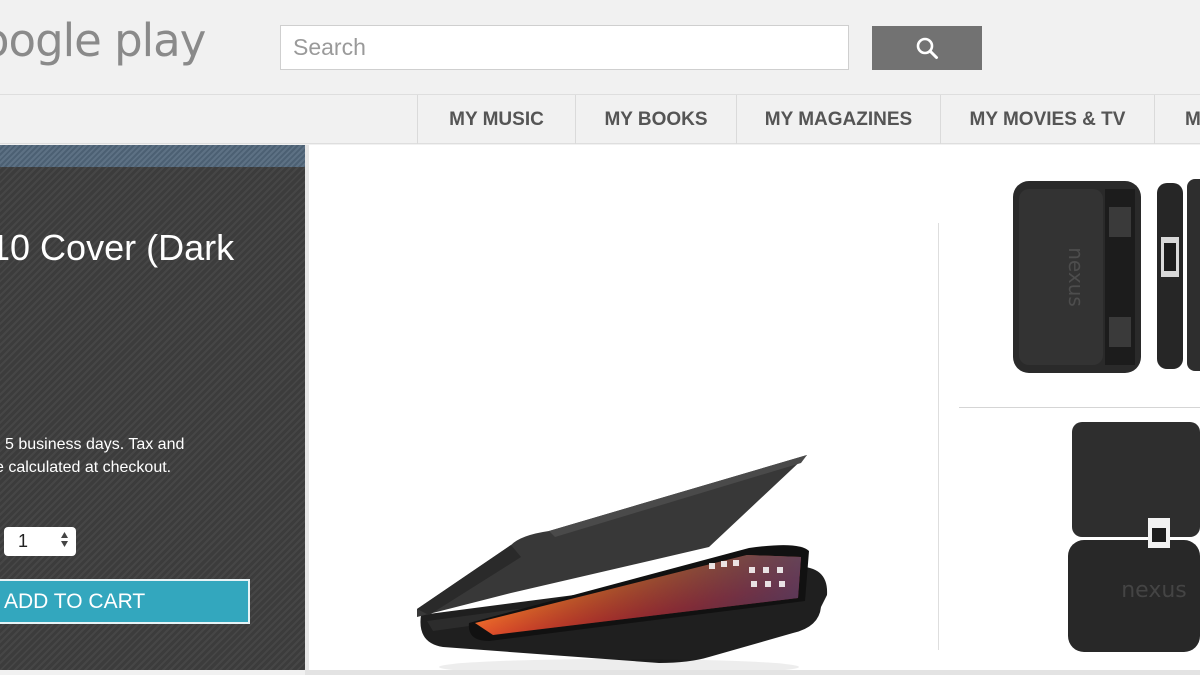 This screenshot has width=1200, height=675. I want to click on tab-my-music: MY MUSIC, so click(496, 119).